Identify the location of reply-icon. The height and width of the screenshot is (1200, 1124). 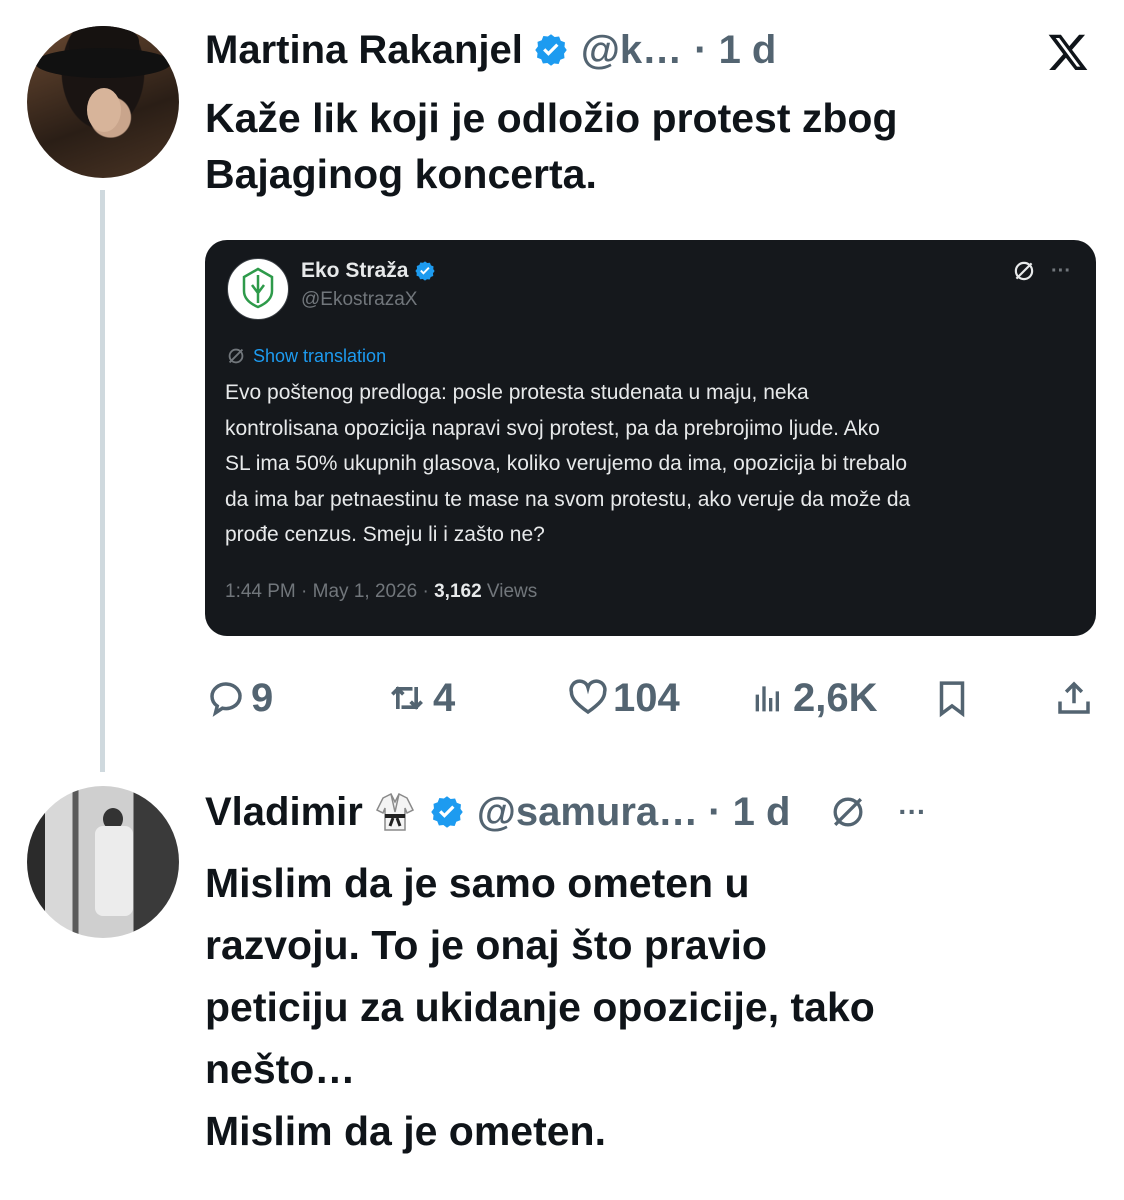
(226, 698).